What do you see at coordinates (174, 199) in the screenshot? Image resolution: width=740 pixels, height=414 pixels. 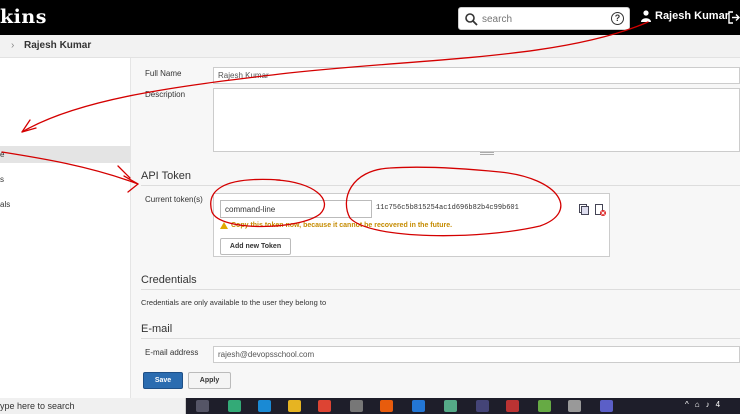 I see `current-tokens-label: Current token(s)` at bounding box center [174, 199].